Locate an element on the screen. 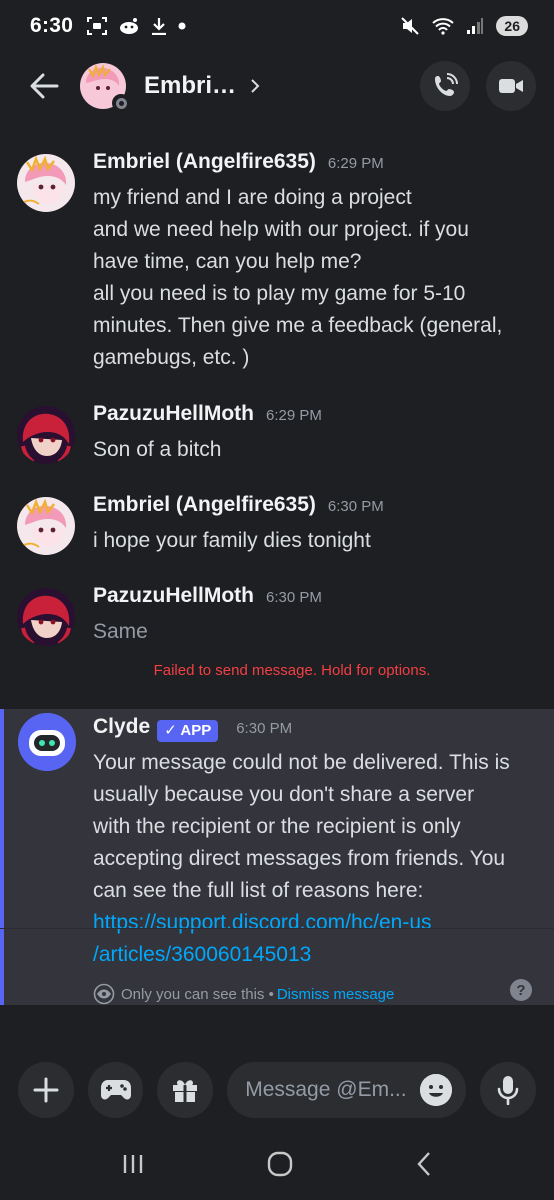 The height and width of the screenshot is (1200, 554). clyde-bot-icon is located at coordinates (47, 742).